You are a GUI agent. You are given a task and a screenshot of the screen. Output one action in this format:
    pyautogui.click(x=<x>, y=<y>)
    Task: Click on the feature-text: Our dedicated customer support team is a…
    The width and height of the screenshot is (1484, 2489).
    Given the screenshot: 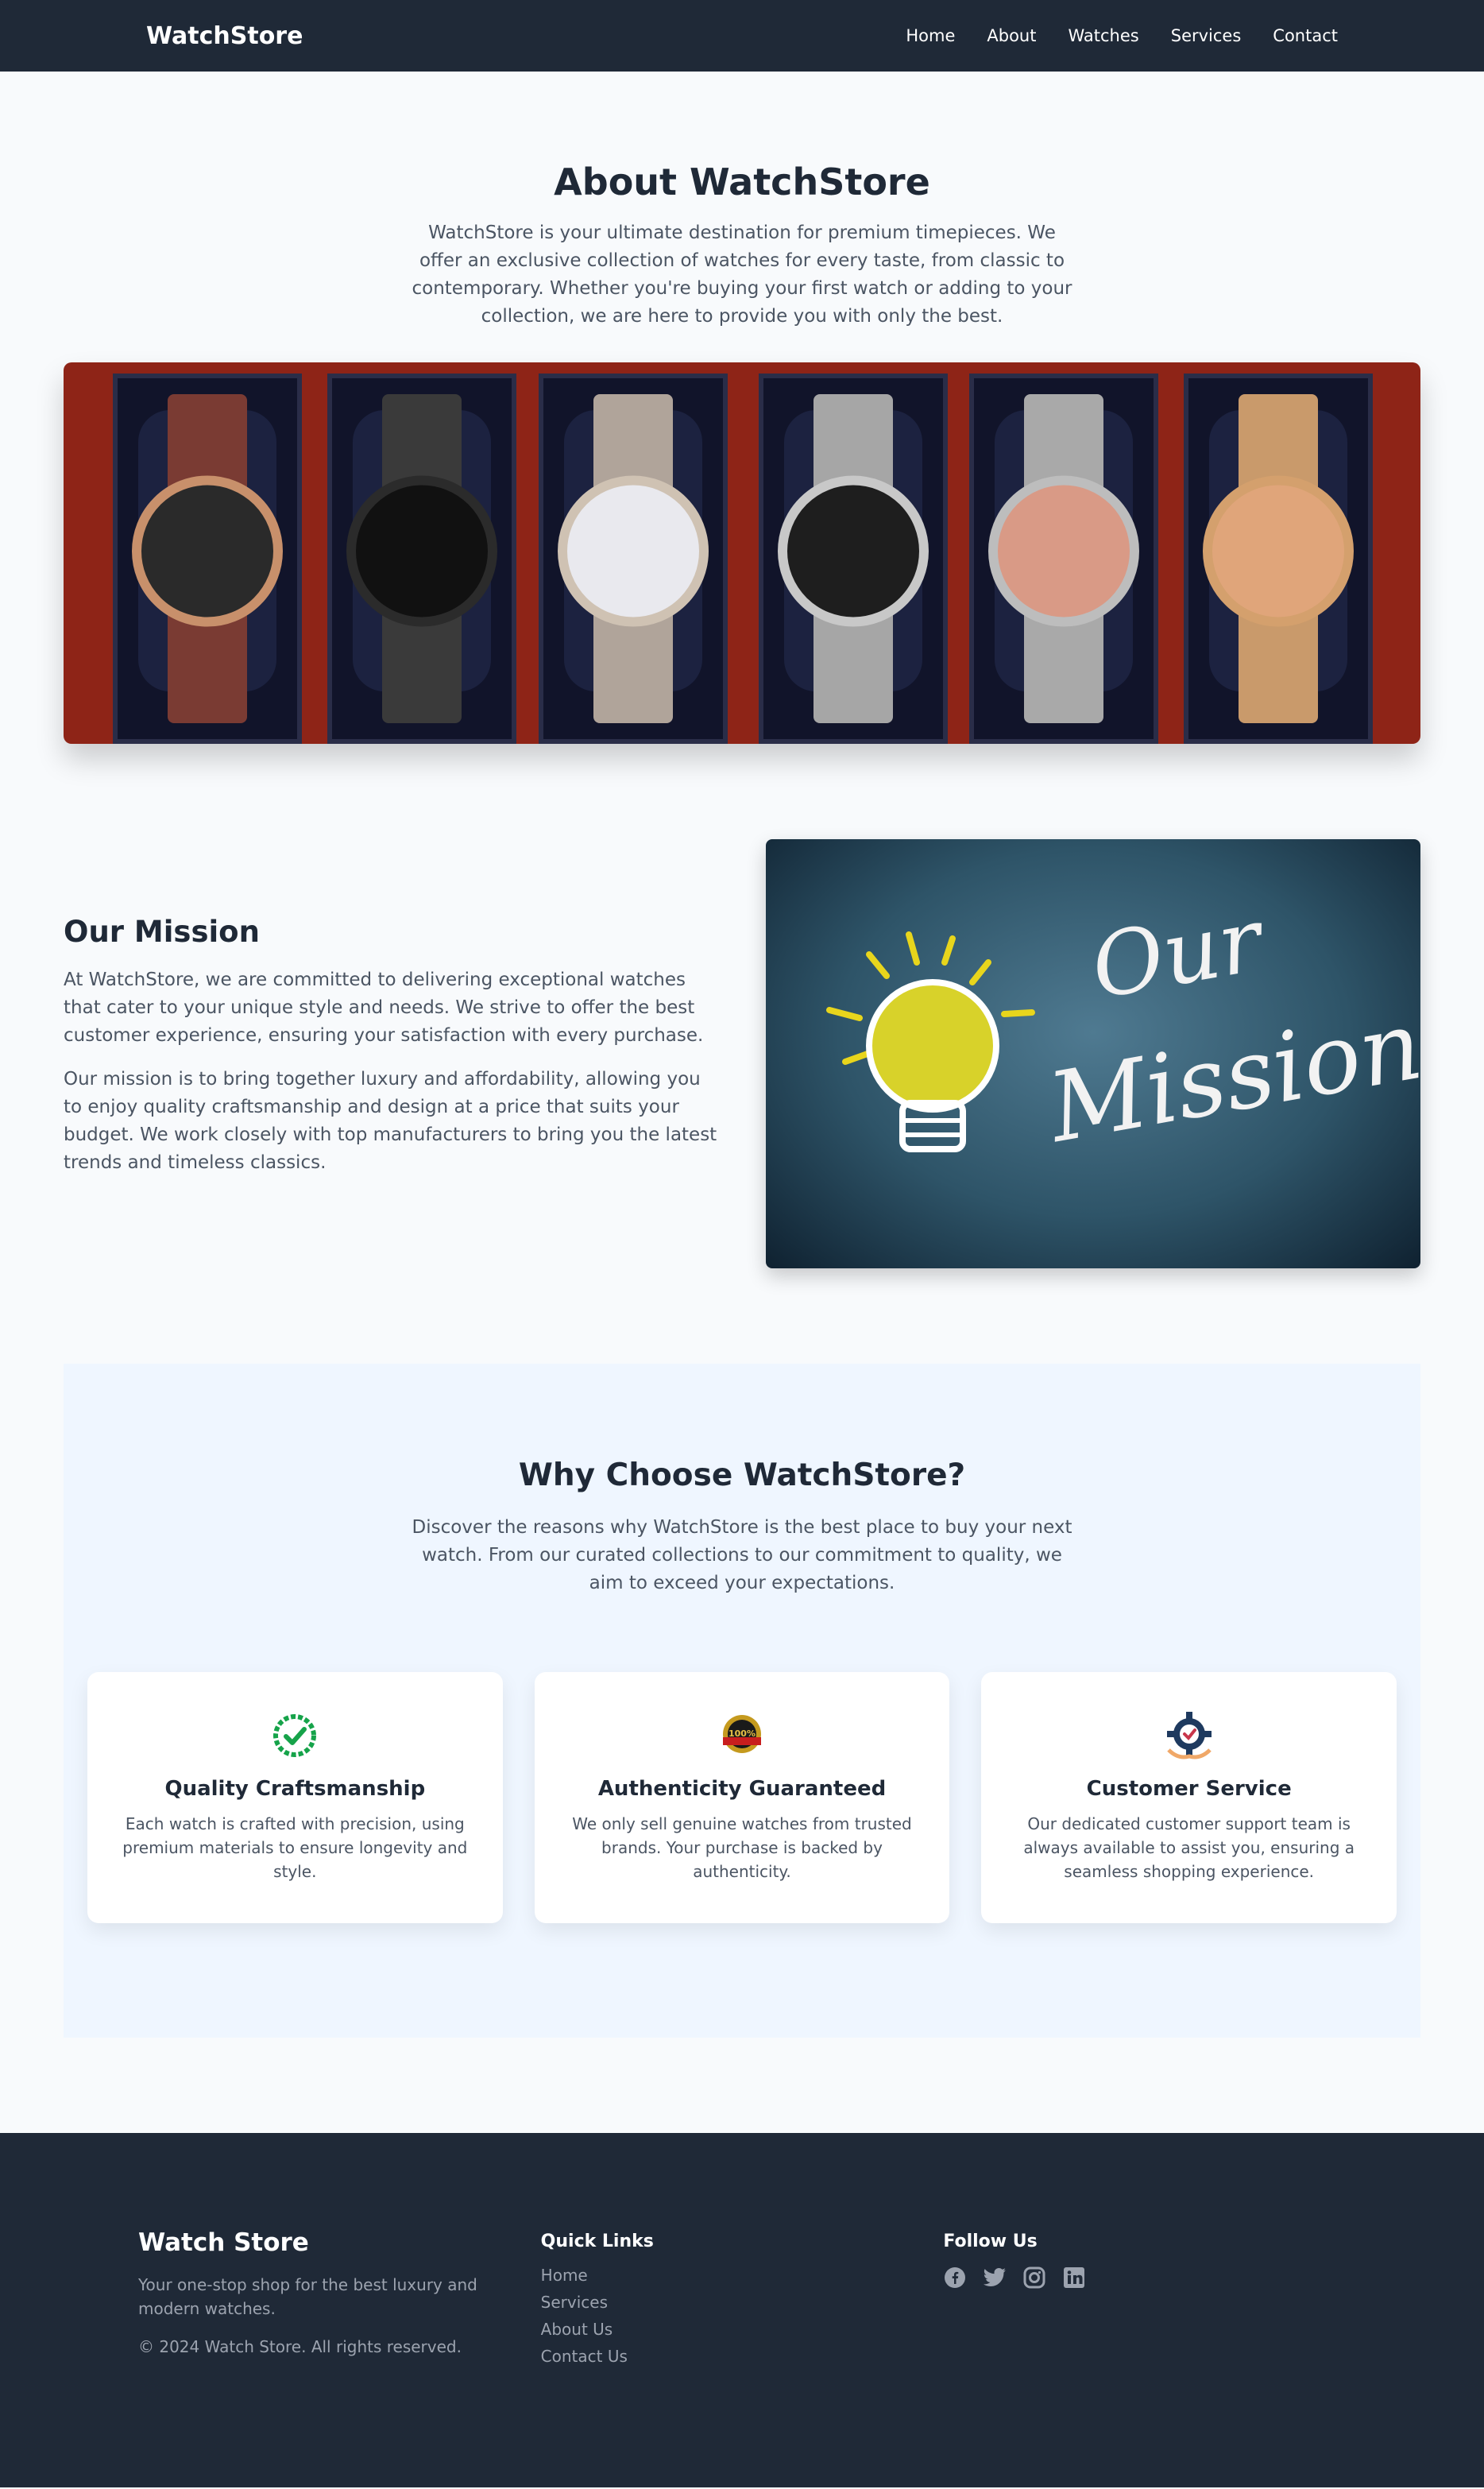 What is the action you would take?
    pyautogui.click(x=1189, y=1847)
    